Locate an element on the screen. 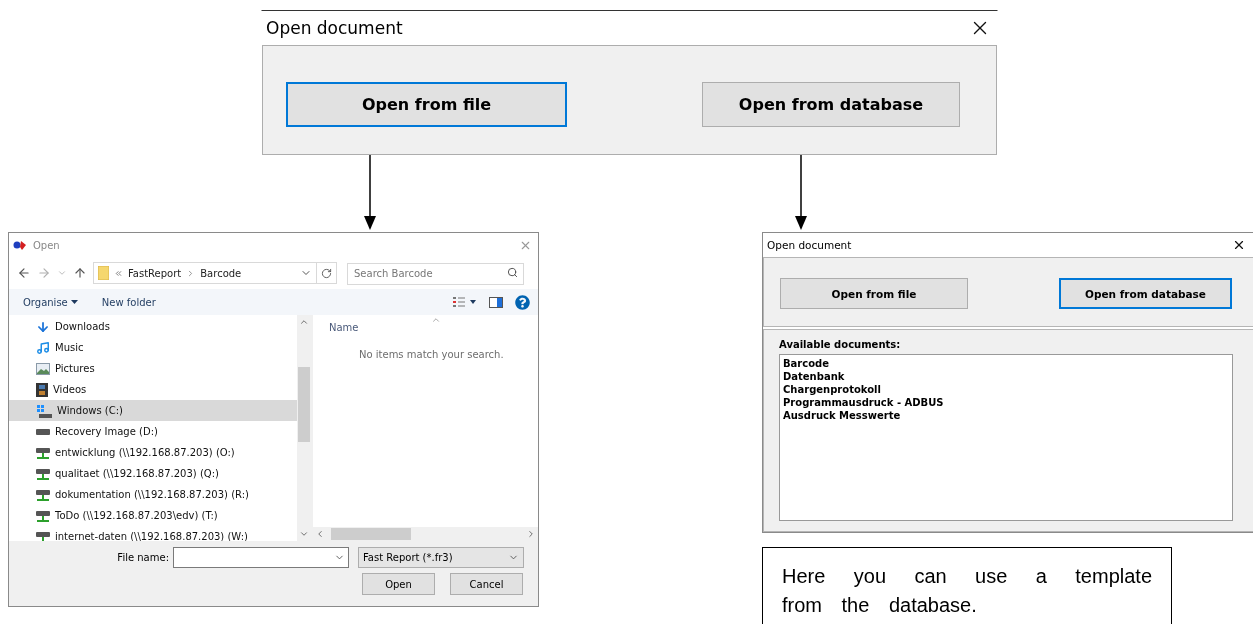 This screenshot has width=1253, height=624. app-logo-icon is located at coordinates (20, 245).